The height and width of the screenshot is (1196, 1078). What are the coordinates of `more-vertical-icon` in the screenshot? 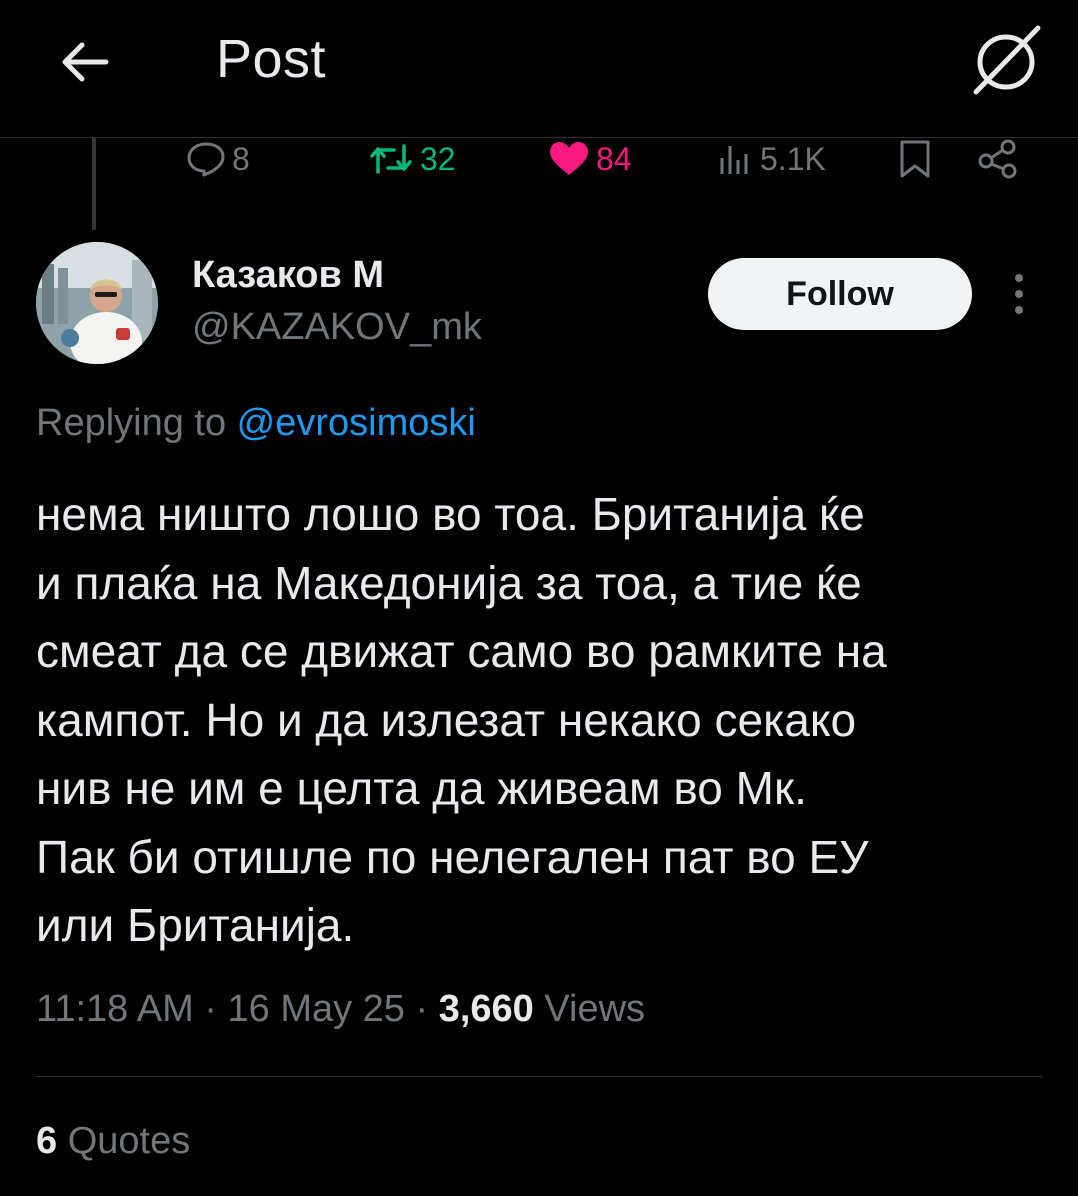 It's located at (1019, 294).